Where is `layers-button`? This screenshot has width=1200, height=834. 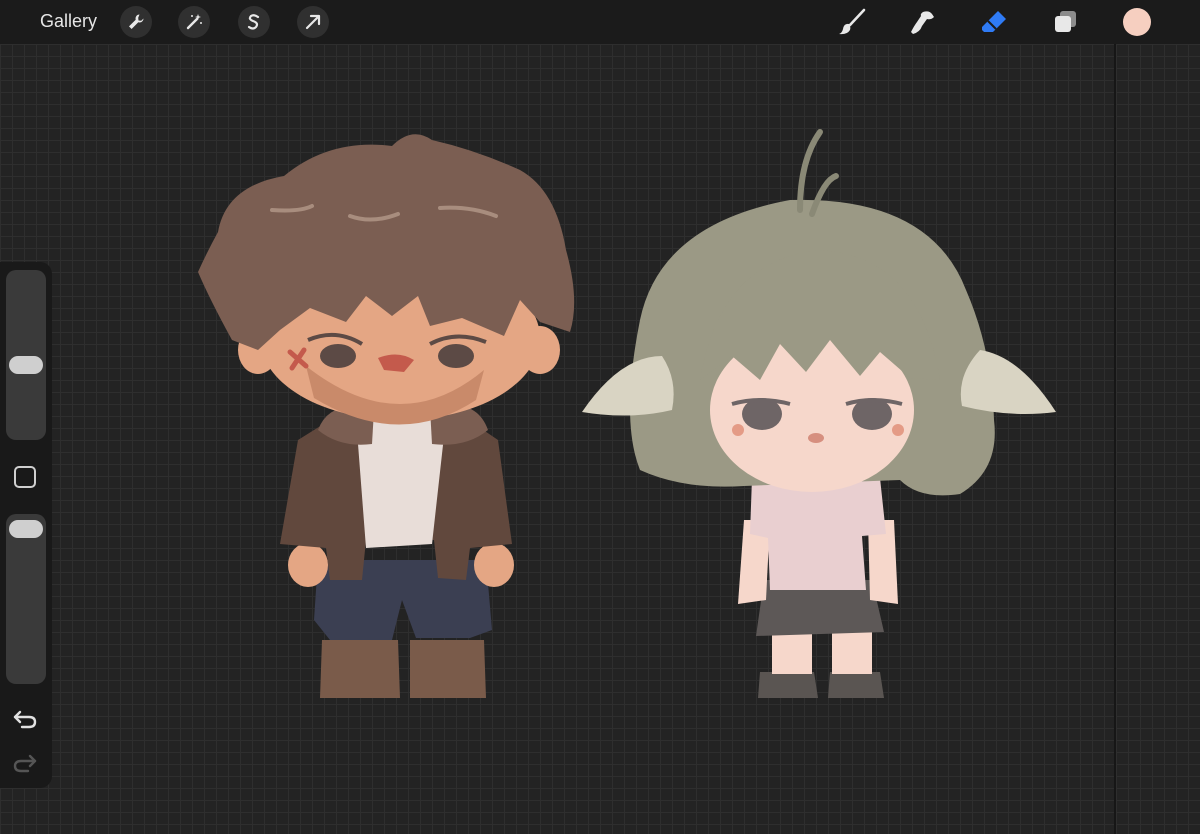
layers-button is located at coordinates (1066, 22).